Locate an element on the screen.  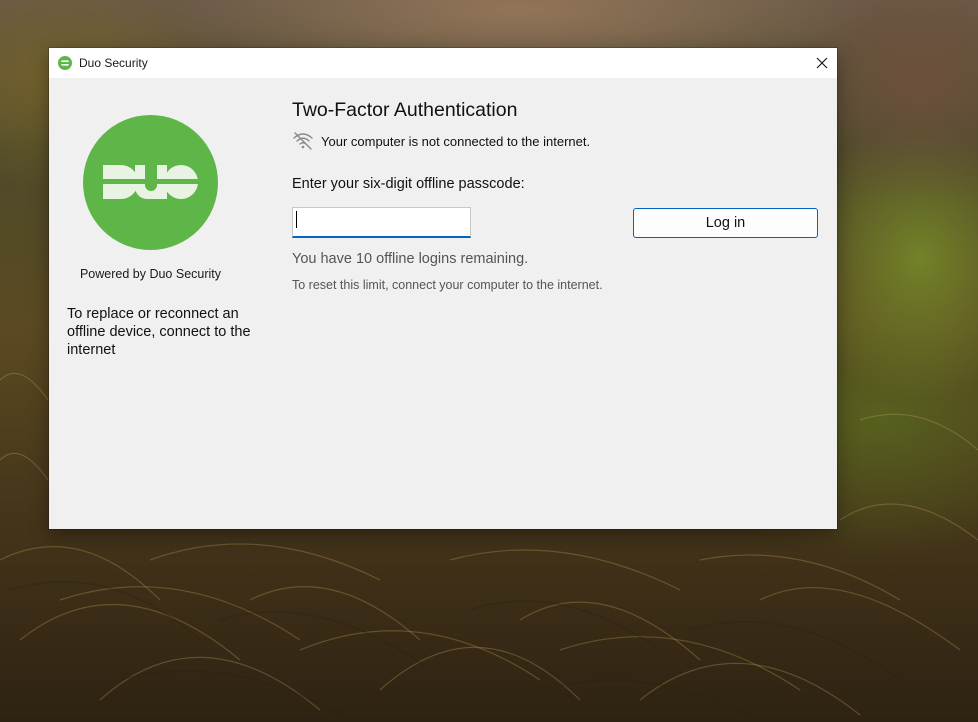
text-caret is located at coordinates (296, 219).